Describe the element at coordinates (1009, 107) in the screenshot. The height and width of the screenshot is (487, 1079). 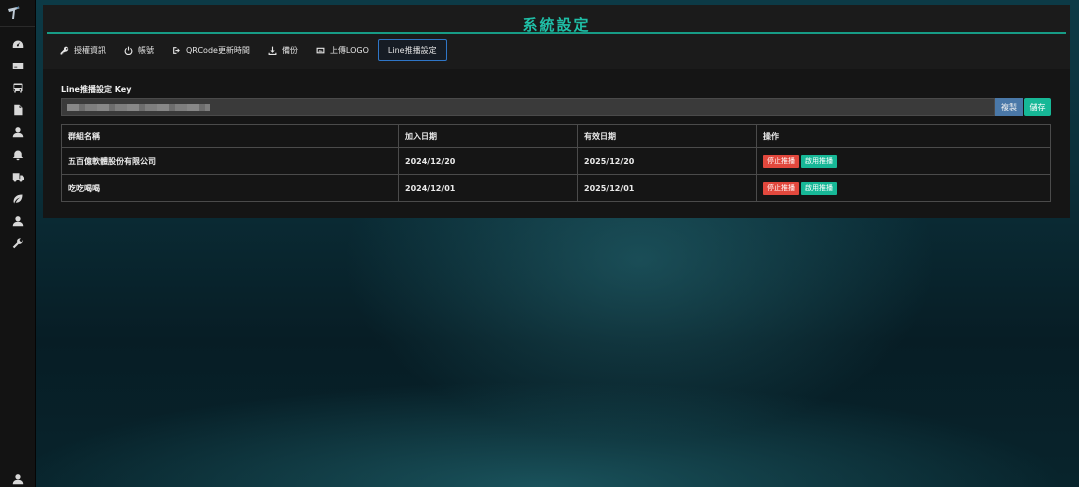
I see `copy-button: 複製` at that location.